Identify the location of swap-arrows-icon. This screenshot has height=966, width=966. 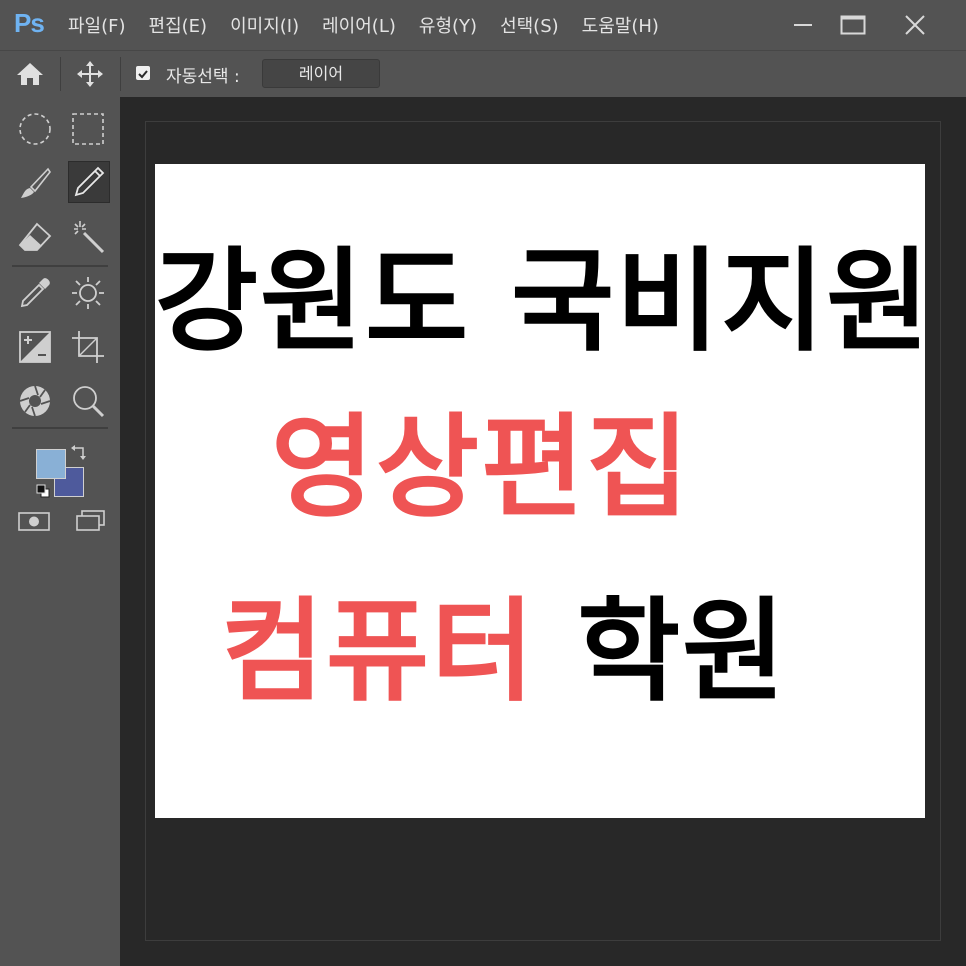
(78, 452).